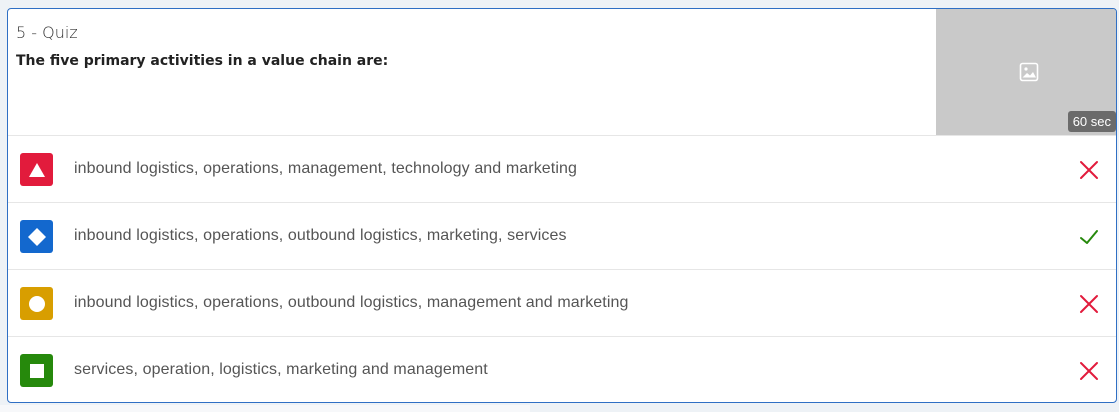 This screenshot has width=1119, height=412. Describe the element at coordinates (265, 408) in the screenshot. I see `page-background-strip` at that location.